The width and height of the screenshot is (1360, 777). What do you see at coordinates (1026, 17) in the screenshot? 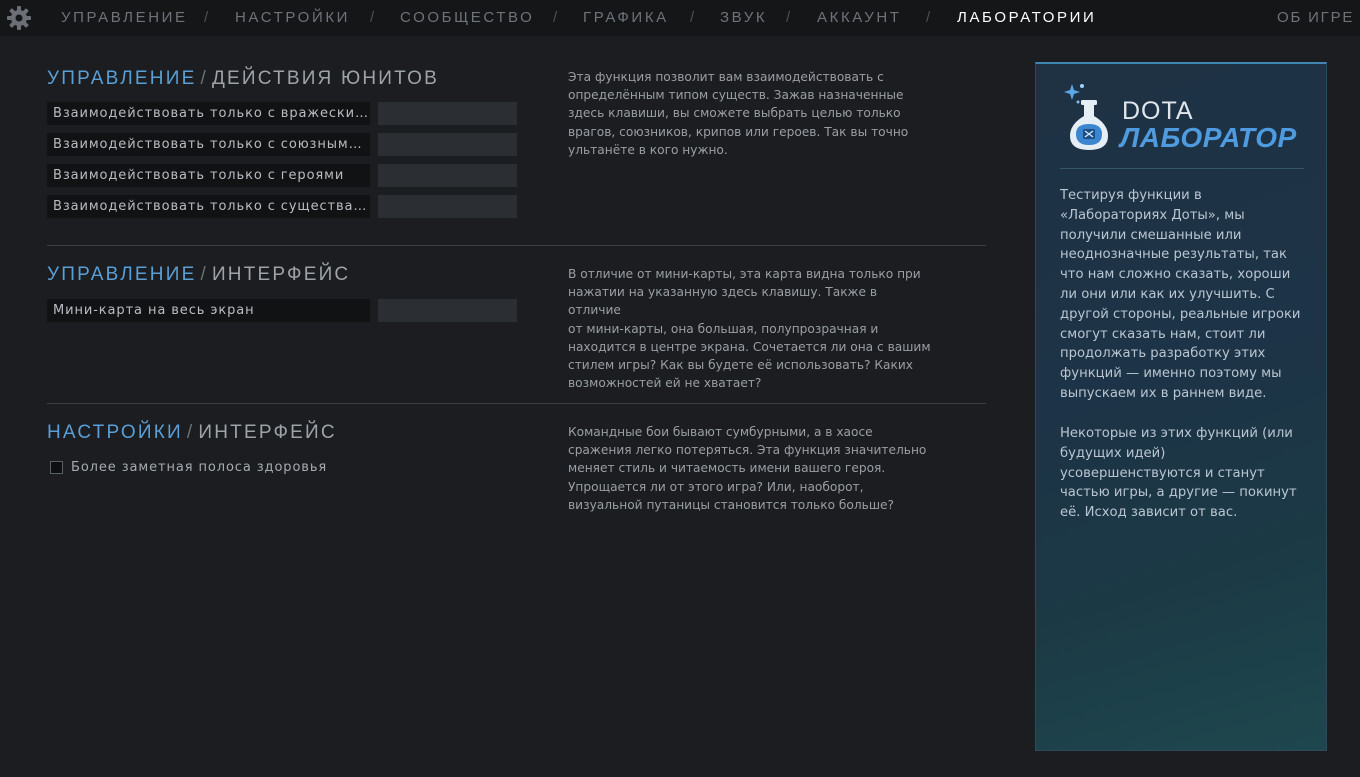
I see `tab-labs: ЛАБОРАТОРИИ` at bounding box center [1026, 17].